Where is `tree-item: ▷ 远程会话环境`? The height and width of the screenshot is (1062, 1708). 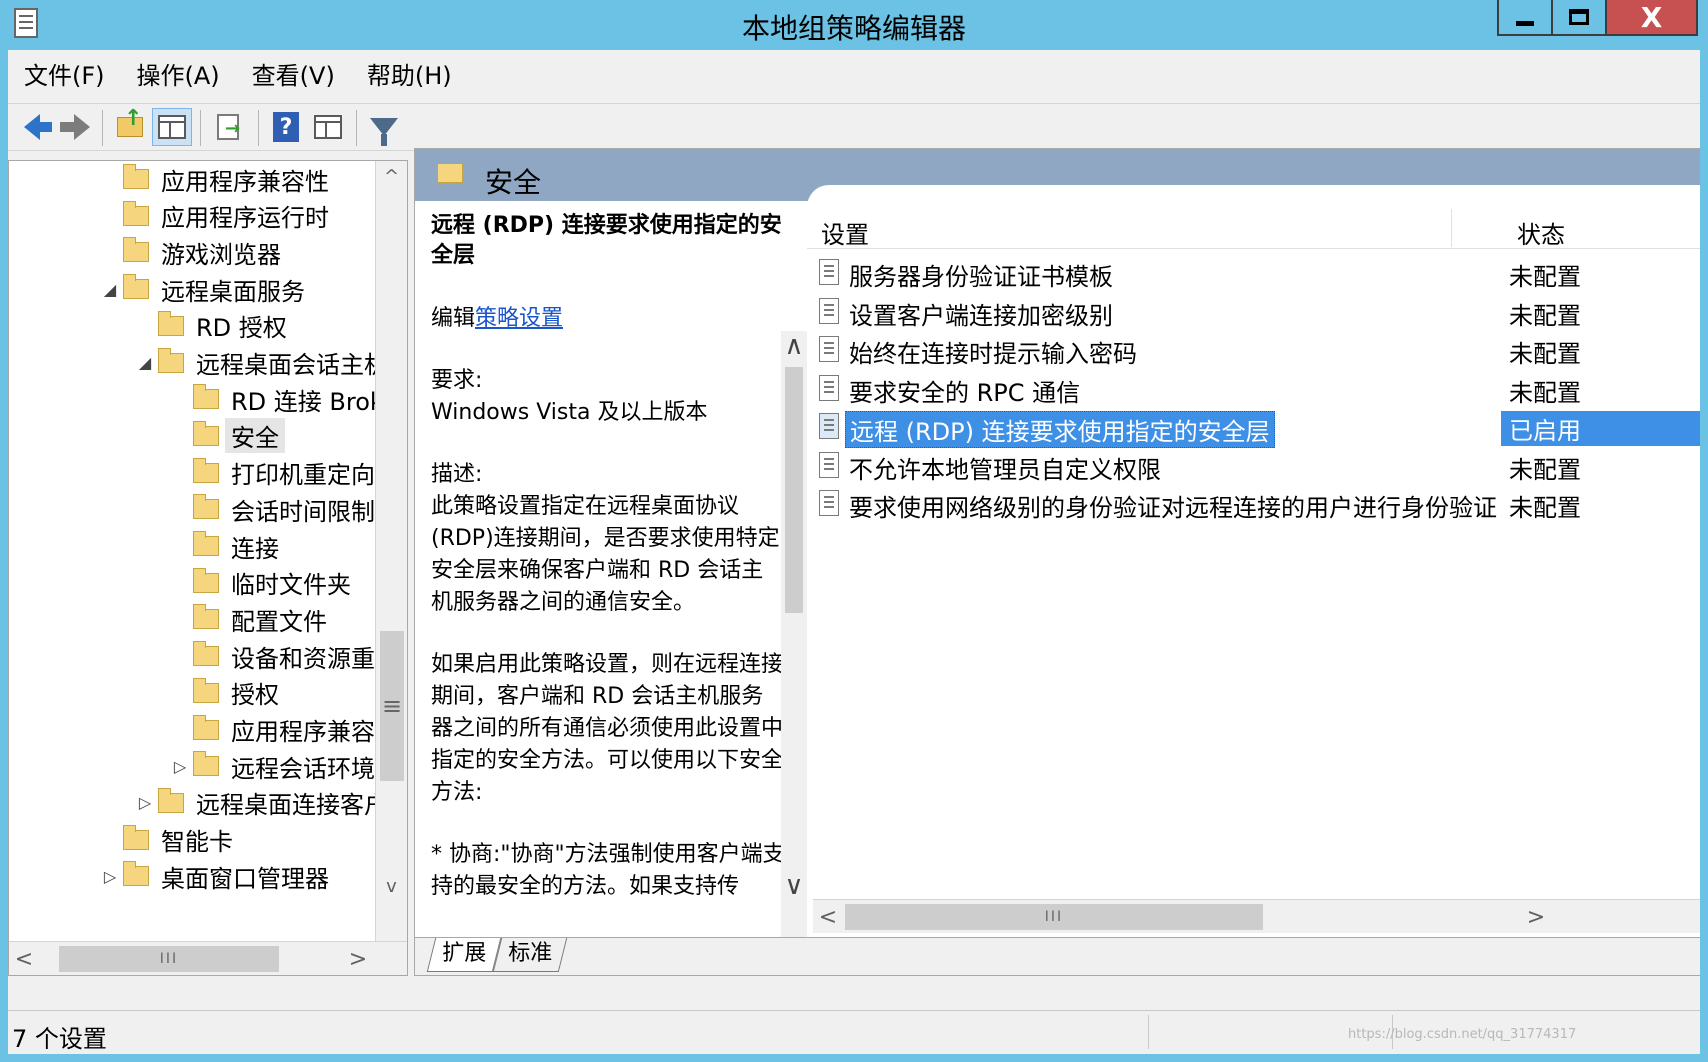 tree-item: ▷ 远程会话环境 is located at coordinates (273, 766).